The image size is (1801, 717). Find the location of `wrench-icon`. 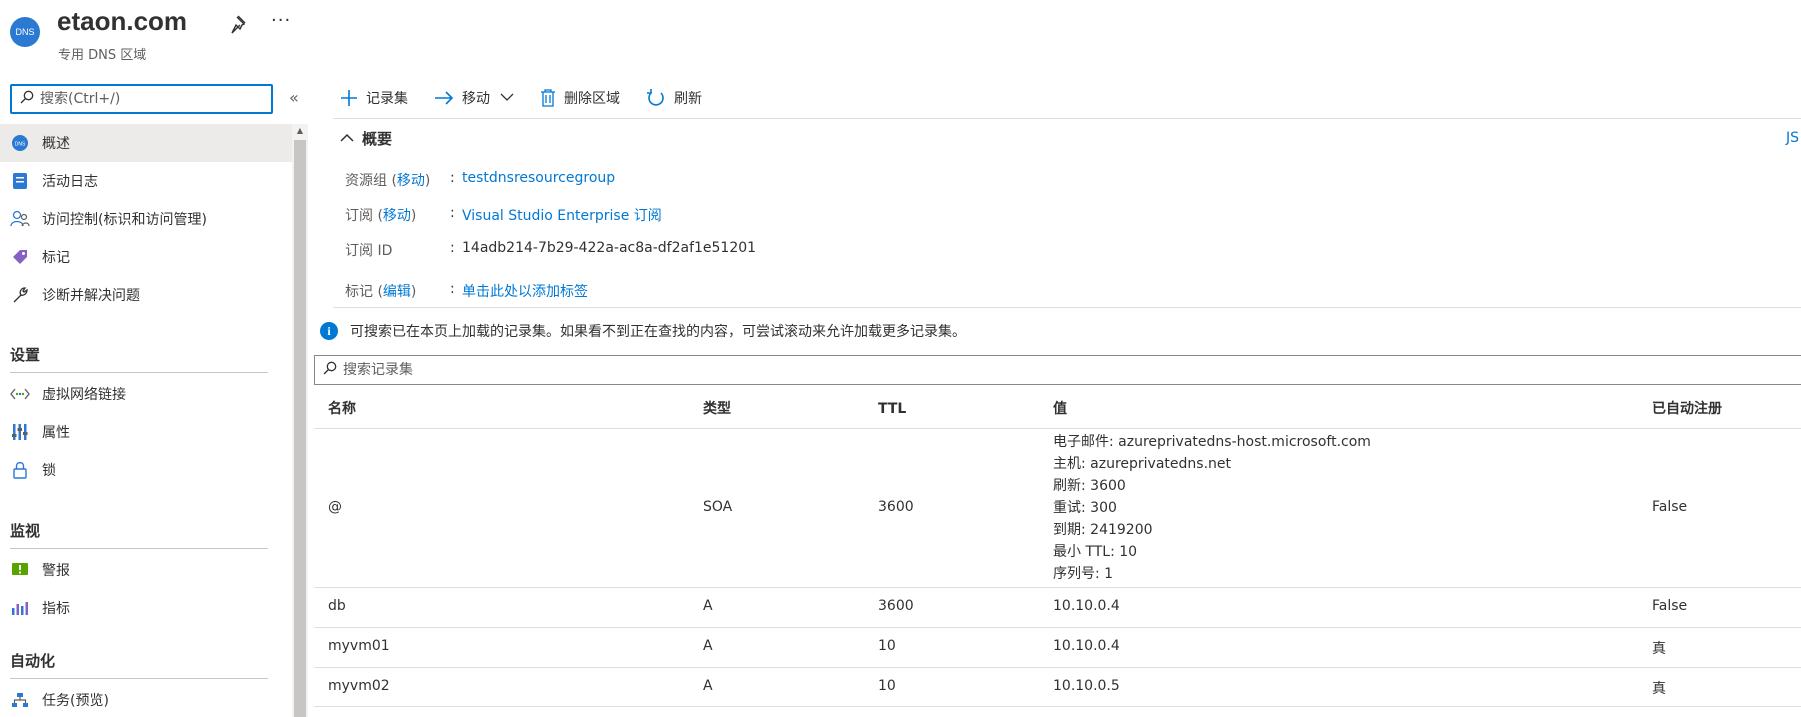

wrench-icon is located at coordinates (20, 295).